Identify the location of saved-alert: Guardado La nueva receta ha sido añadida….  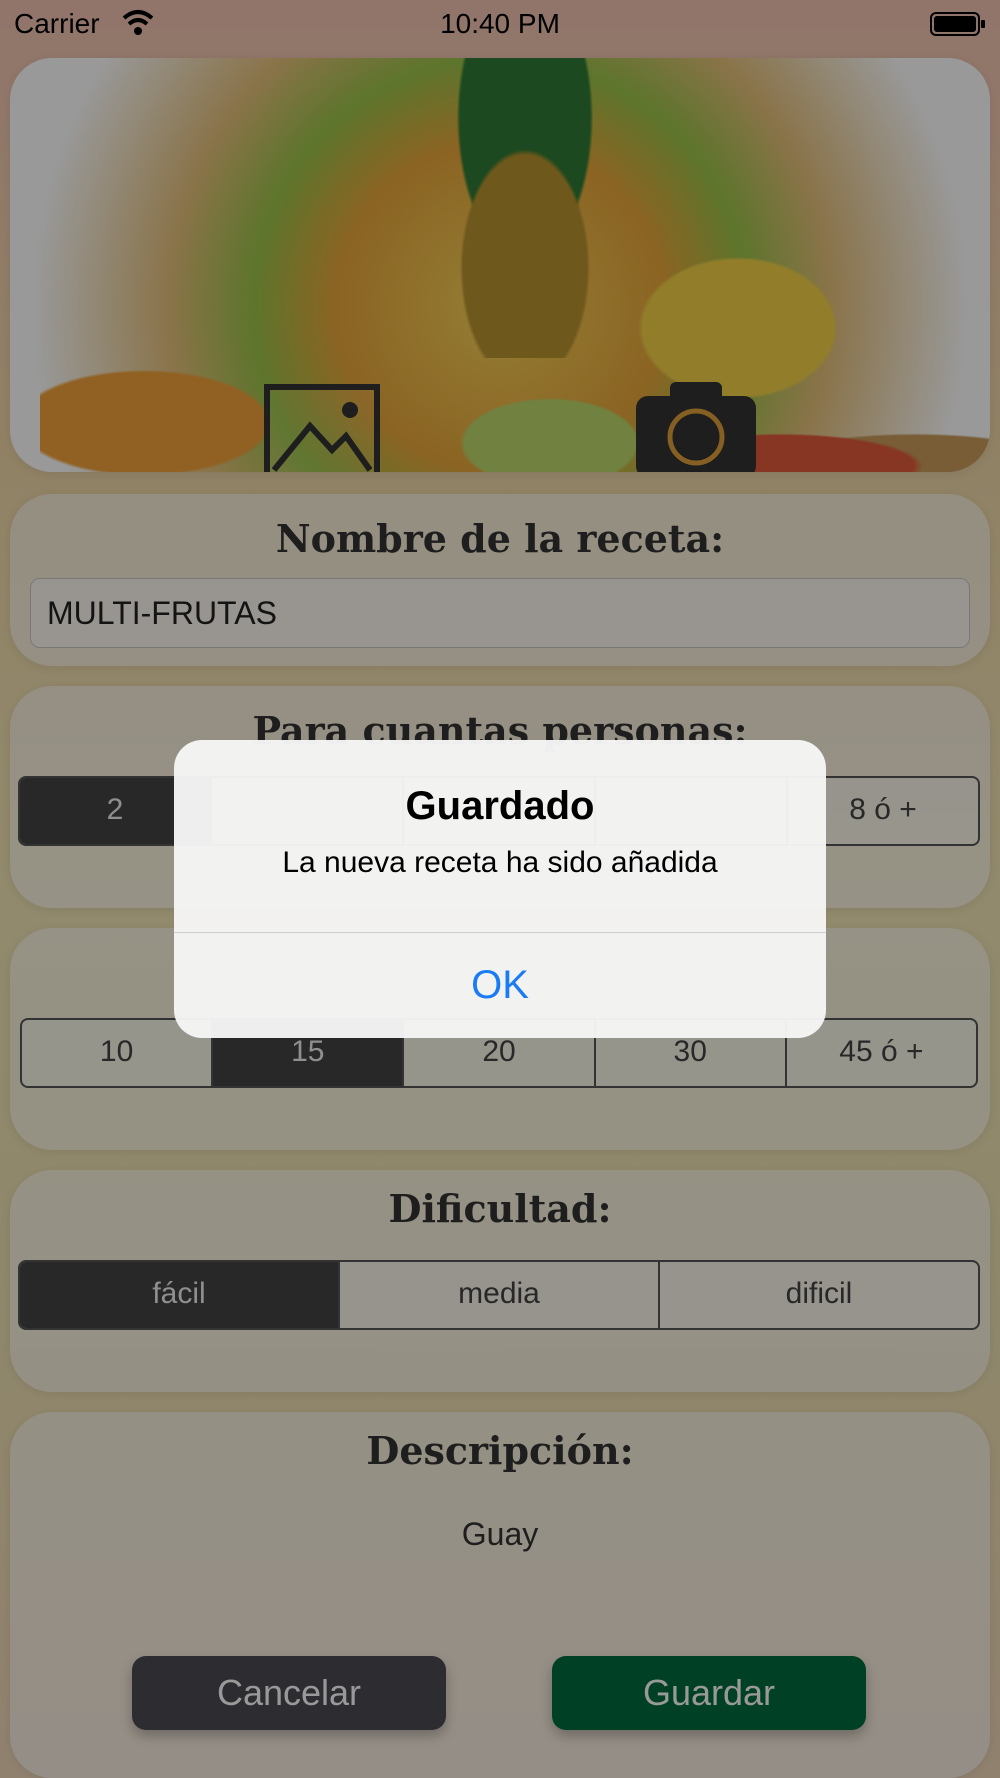
(500, 889).